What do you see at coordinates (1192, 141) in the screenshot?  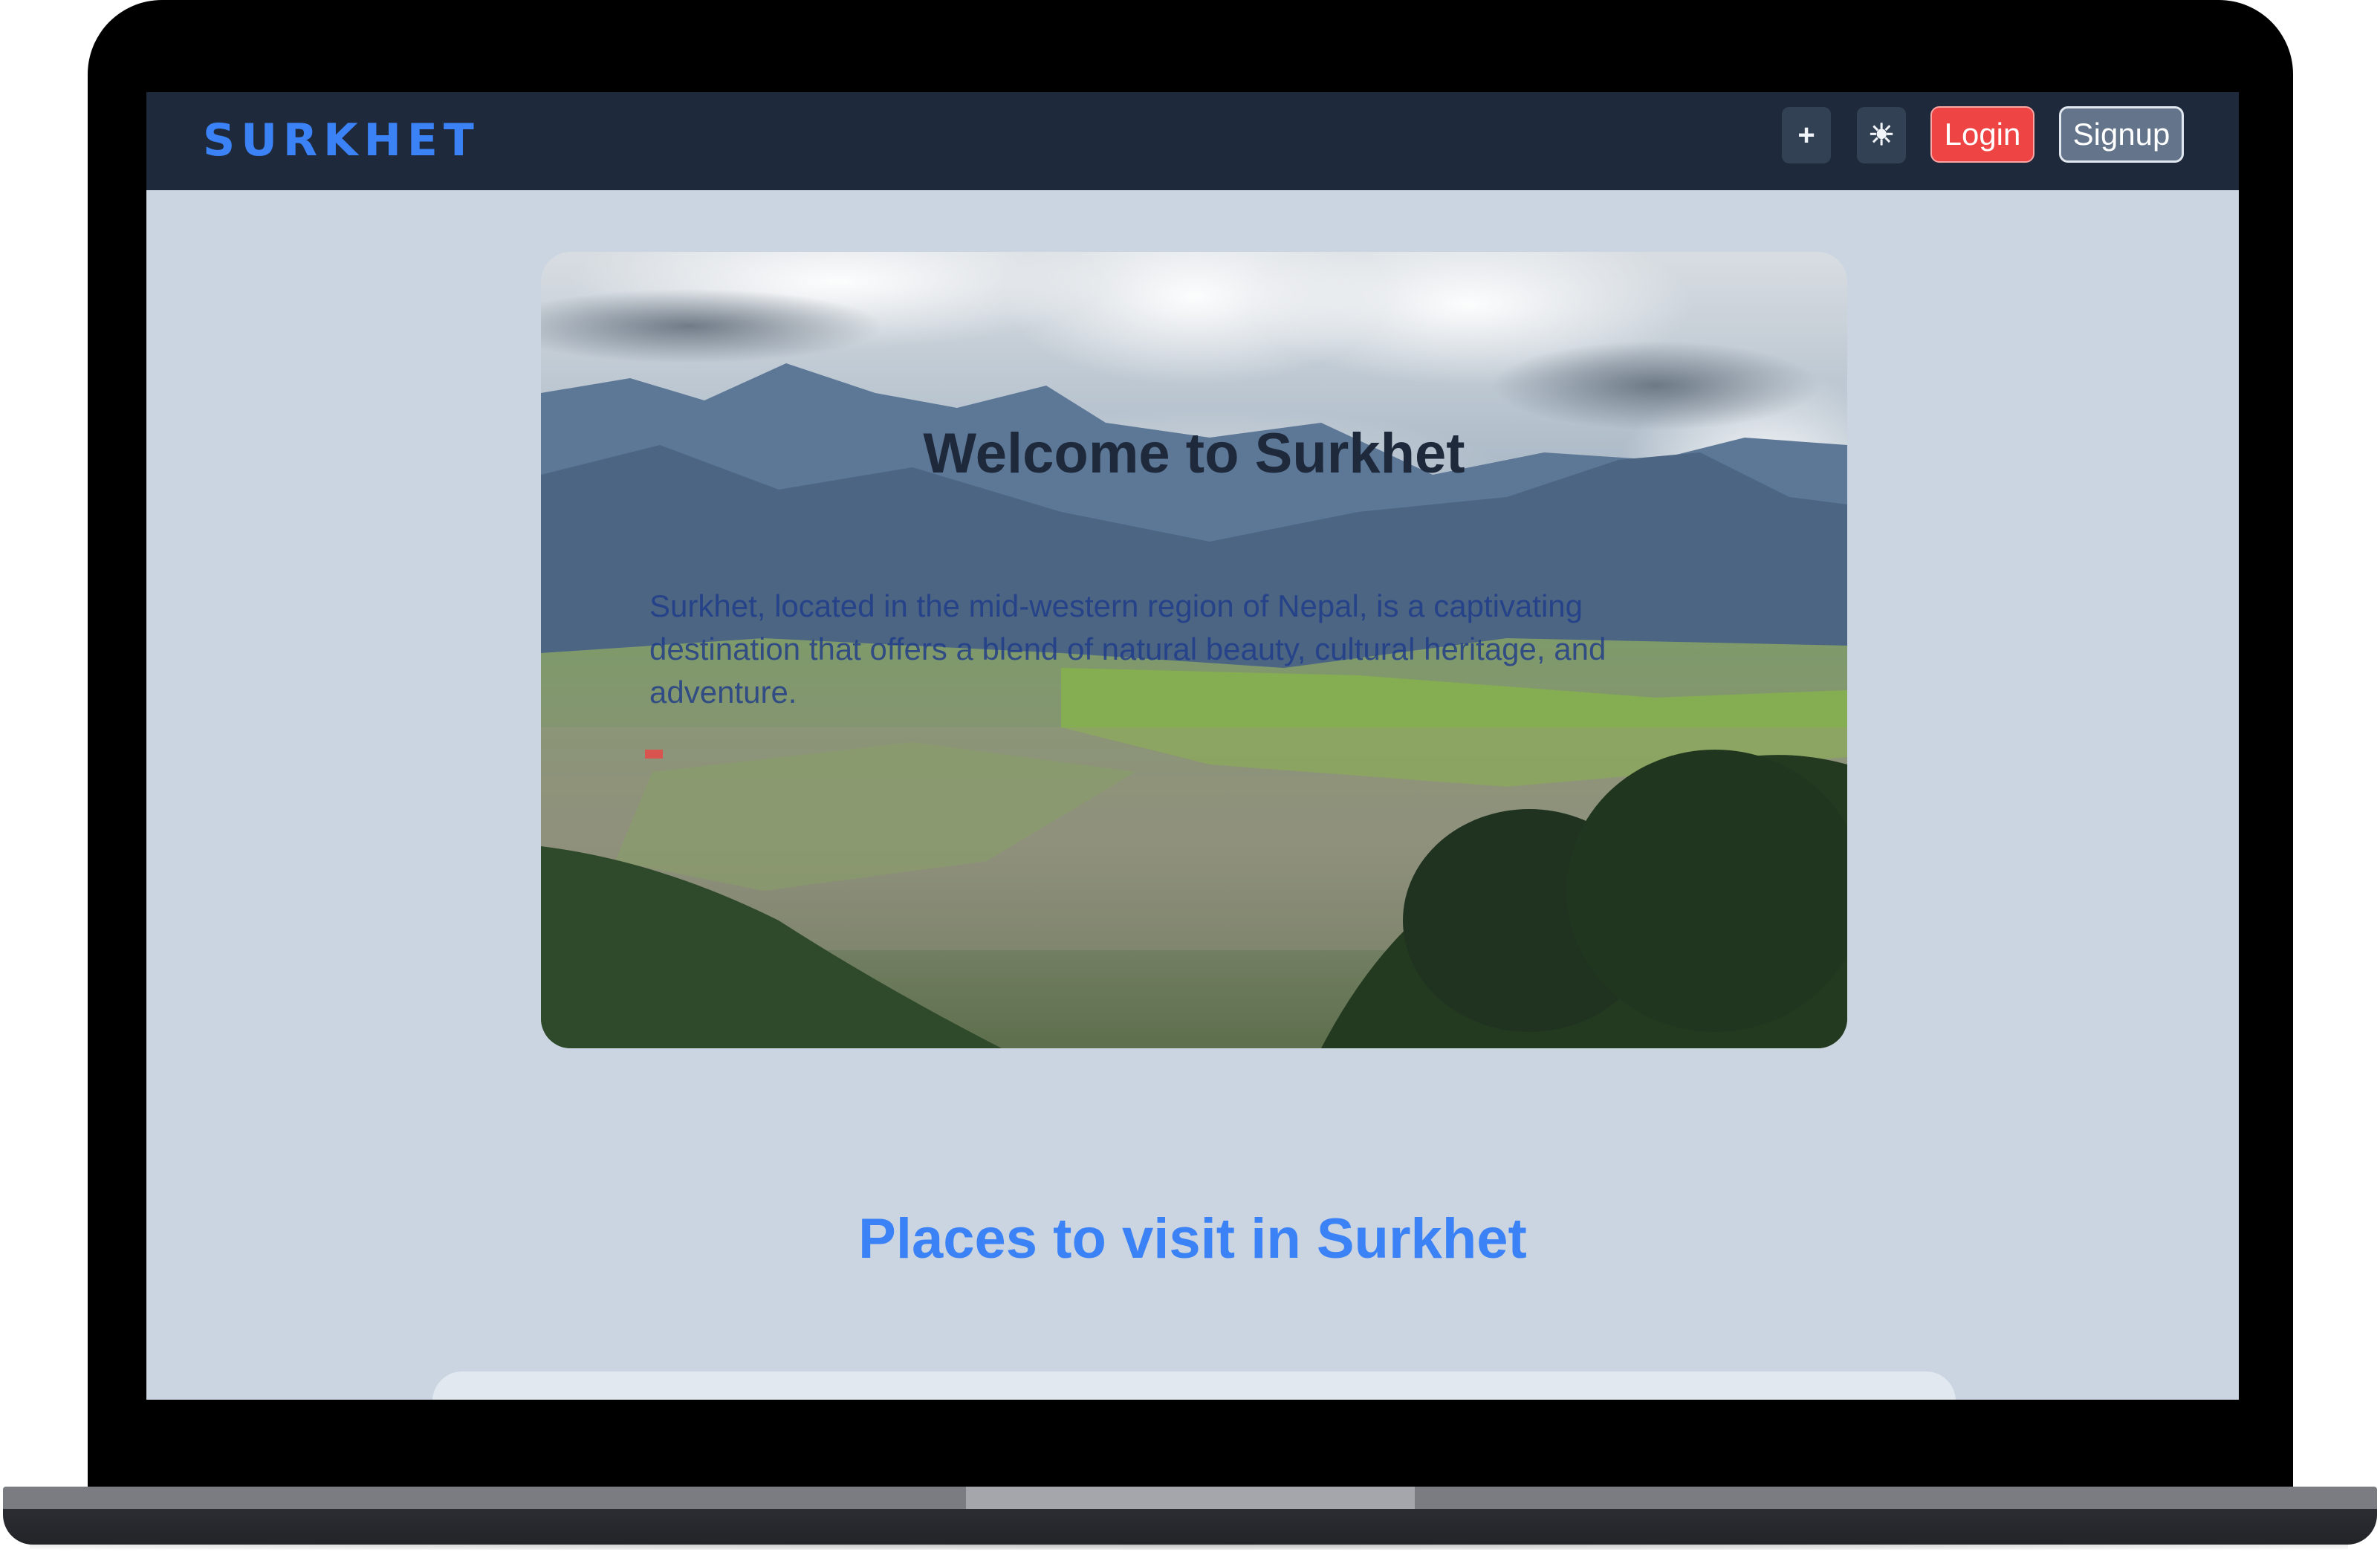 I see `navbar: SURKHET + ☀ Login Signup` at bounding box center [1192, 141].